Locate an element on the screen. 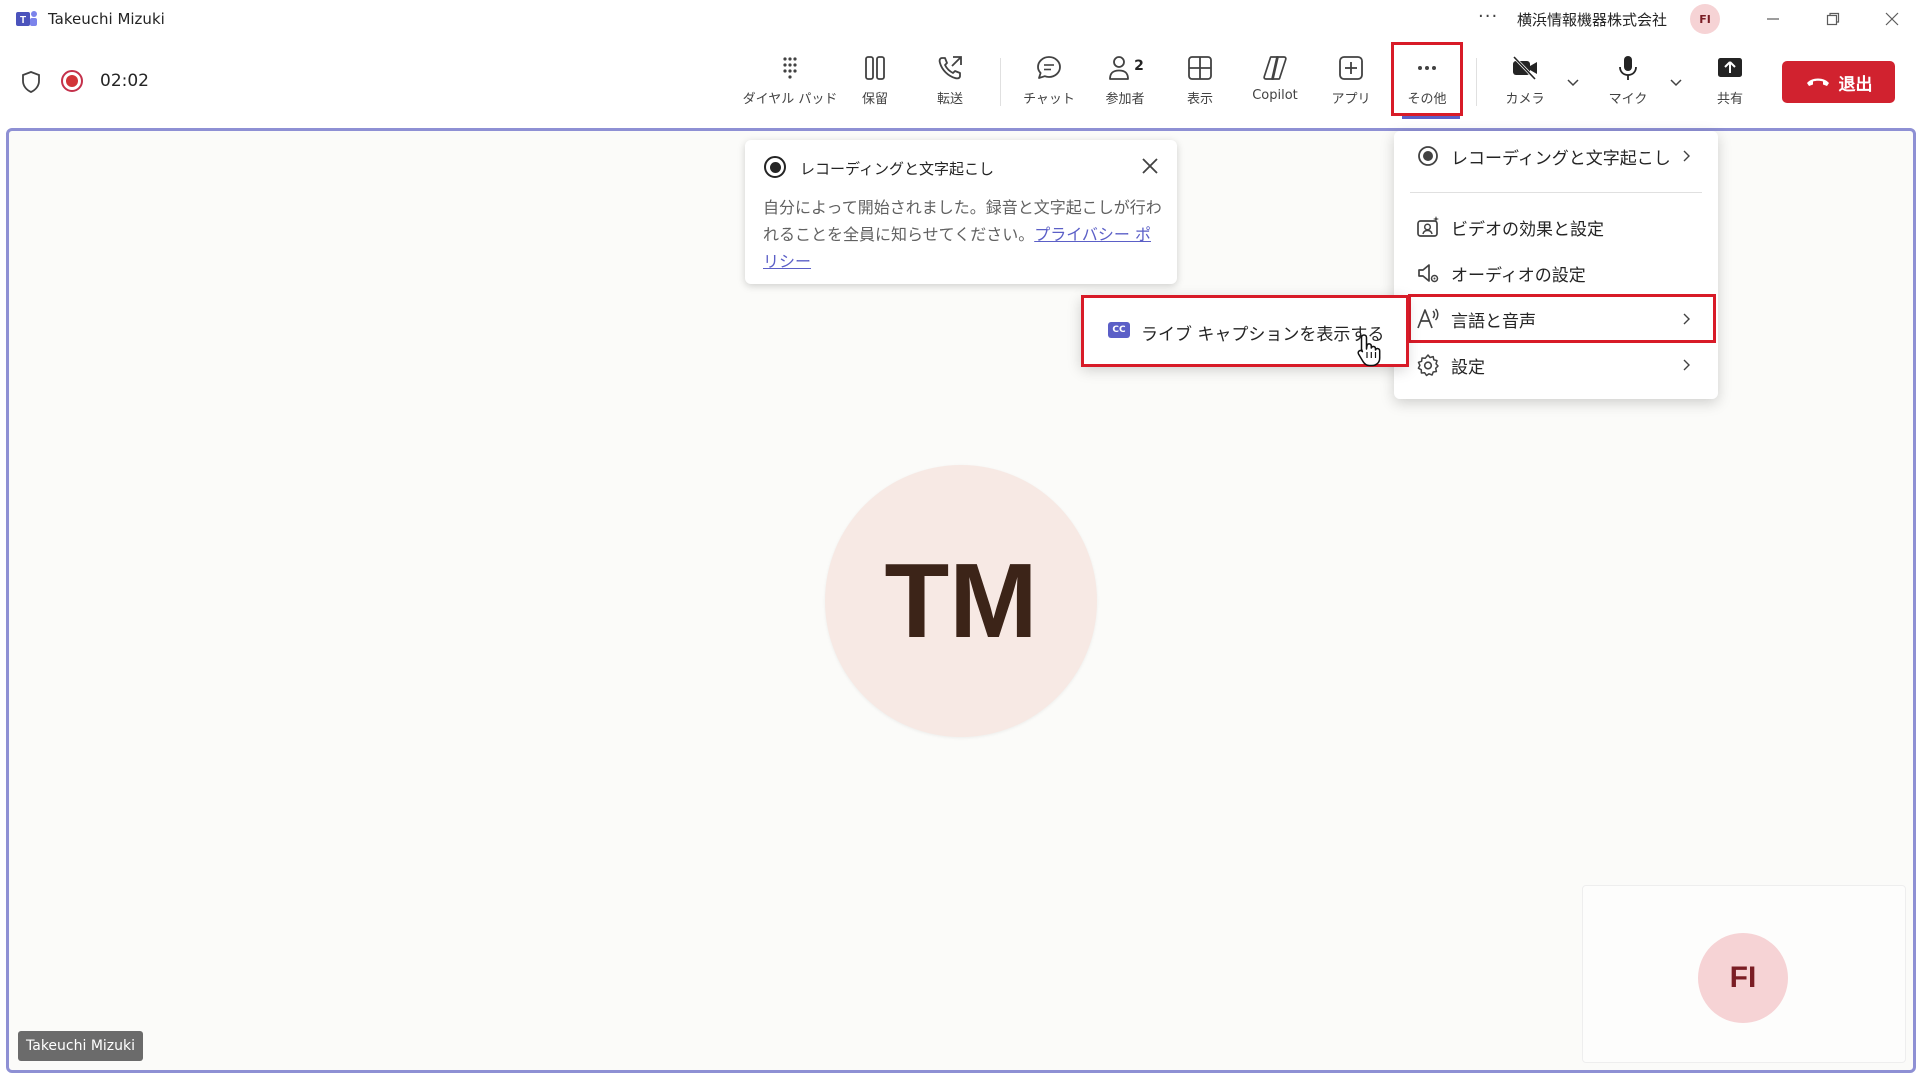  title-bar: T Takeuchi Mizuki ··· 横浜情報機器株式会社 FI is located at coordinates (960, 19).